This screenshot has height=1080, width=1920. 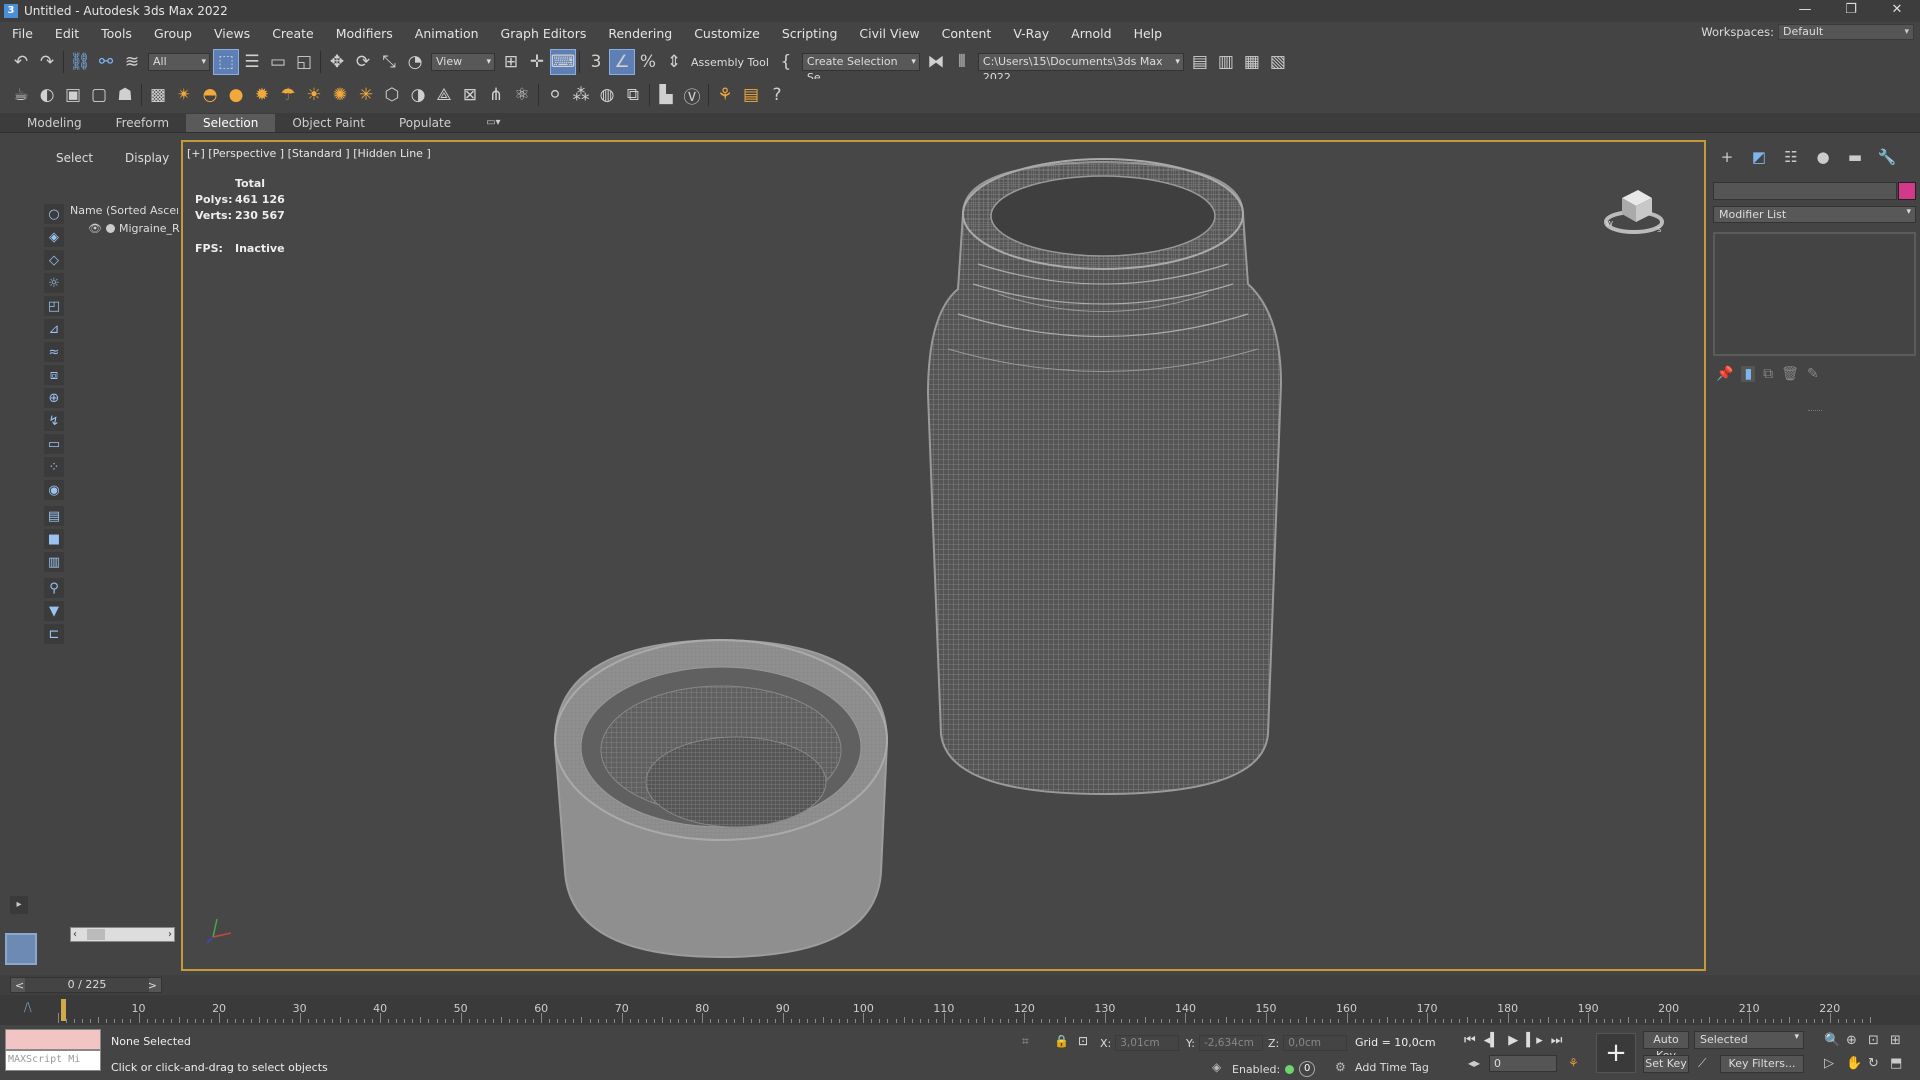 I want to click on scroll-thumb, so click(x=96, y=934).